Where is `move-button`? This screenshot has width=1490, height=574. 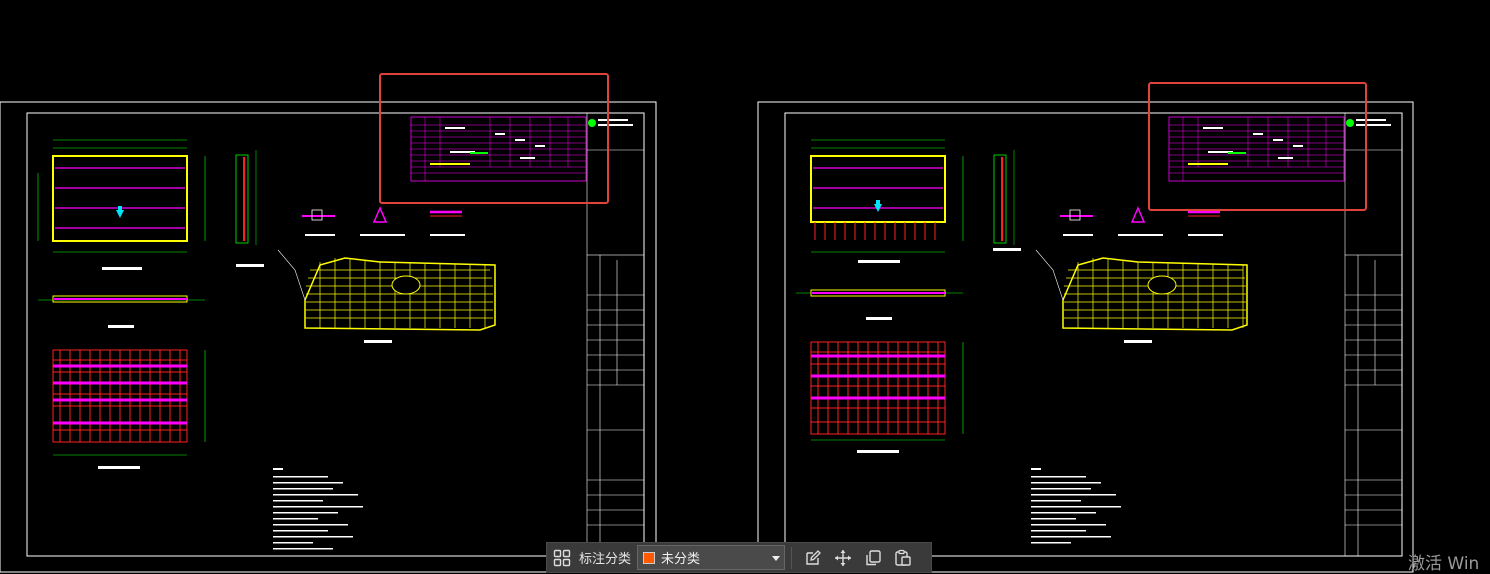 move-button is located at coordinates (843, 557).